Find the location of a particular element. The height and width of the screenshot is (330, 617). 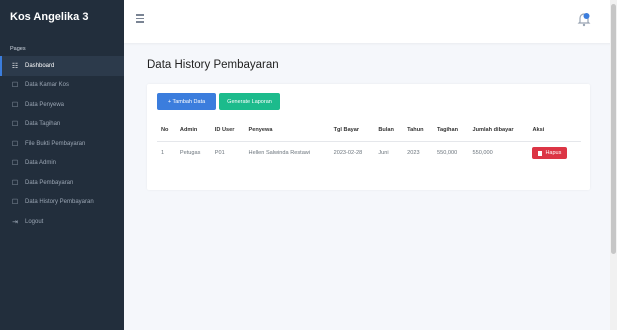

column-header: Jumlah dibayar is located at coordinates (498, 130).